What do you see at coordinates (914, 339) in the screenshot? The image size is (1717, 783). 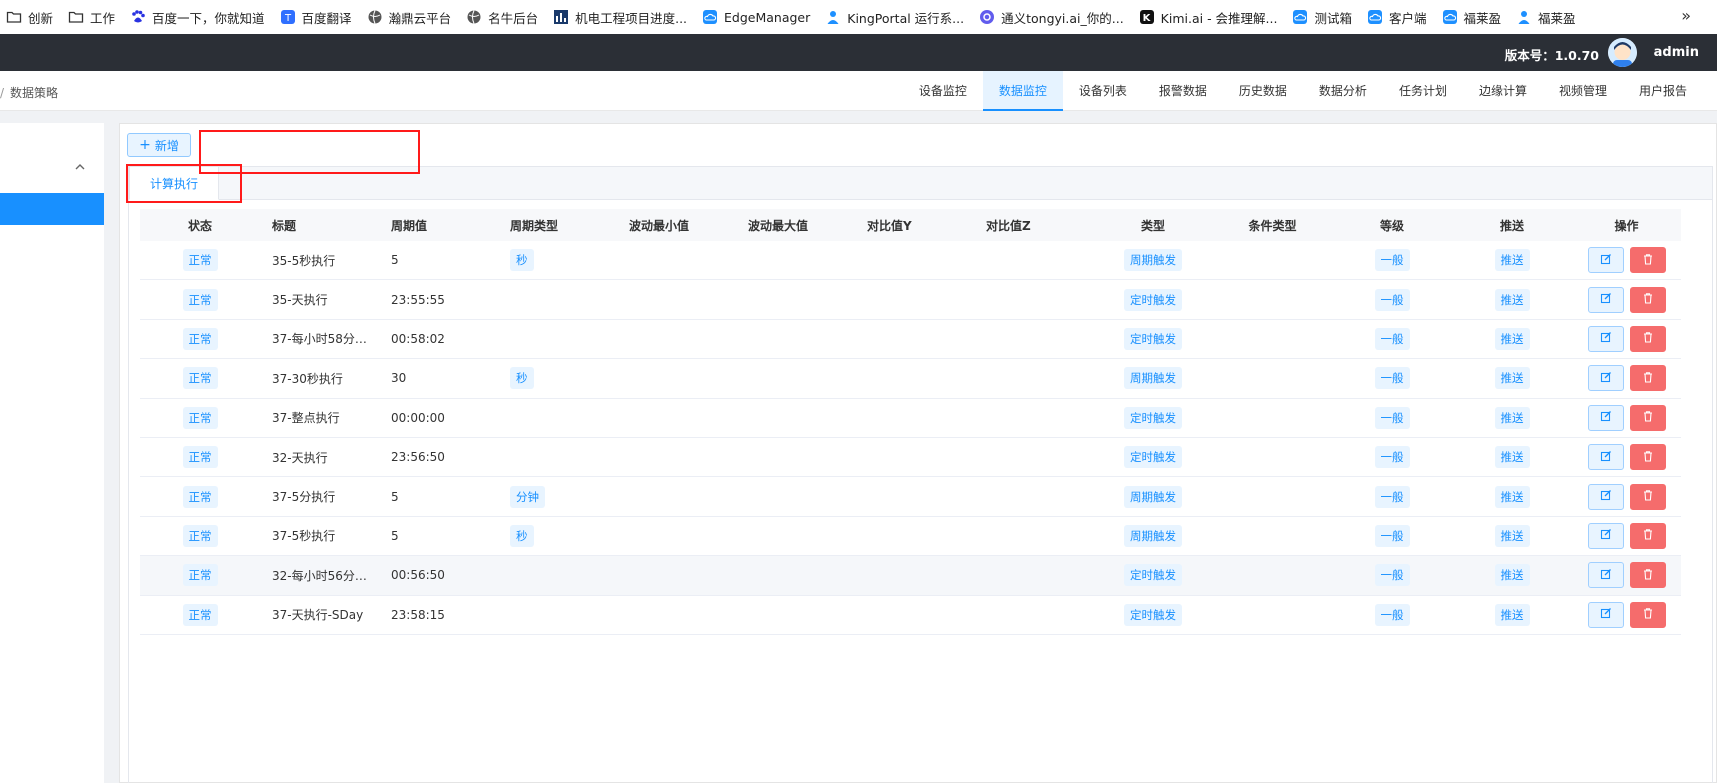 I see `compare-y-cell` at bounding box center [914, 339].